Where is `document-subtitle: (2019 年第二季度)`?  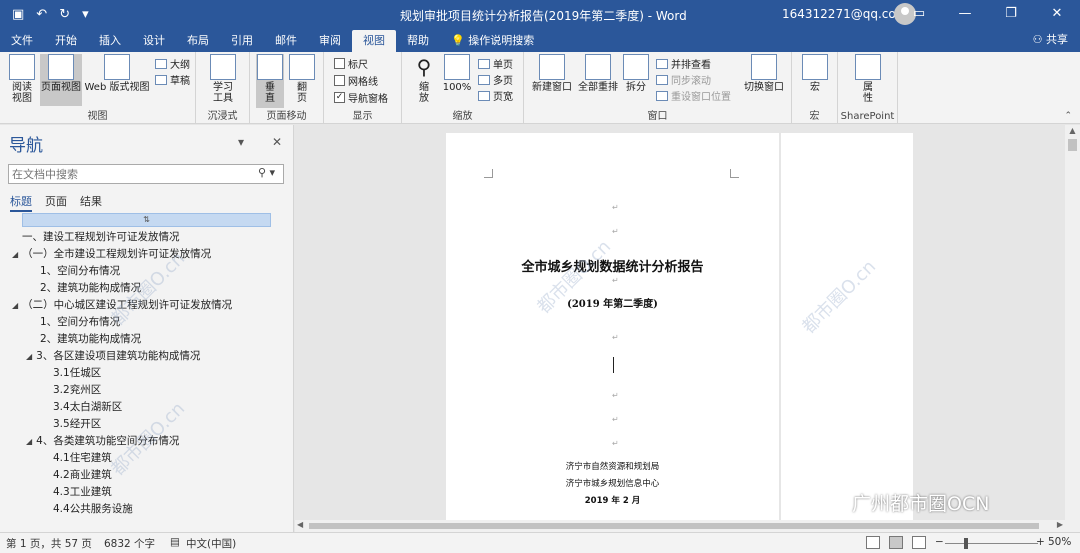
document-subtitle: (2019 年第二季度) is located at coordinates (612, 302).